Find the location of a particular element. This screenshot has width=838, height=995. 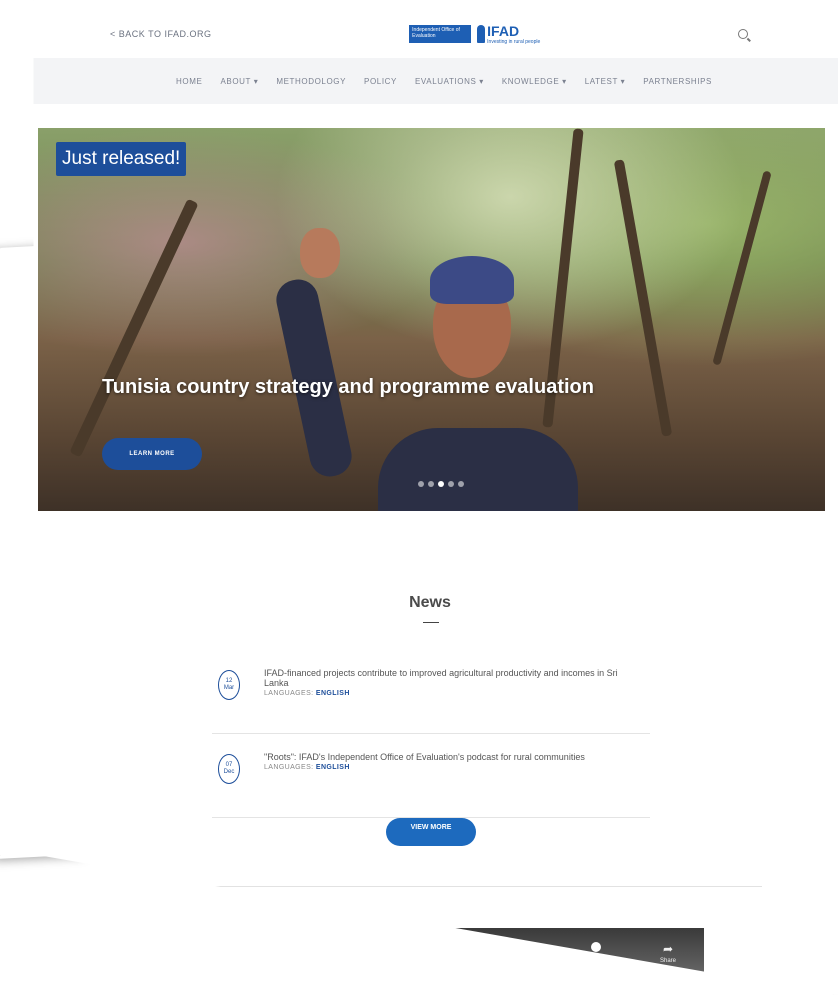

back-to-ifad-link: < BACK TO IFAD.ORG is located at coordinates (160, 34).